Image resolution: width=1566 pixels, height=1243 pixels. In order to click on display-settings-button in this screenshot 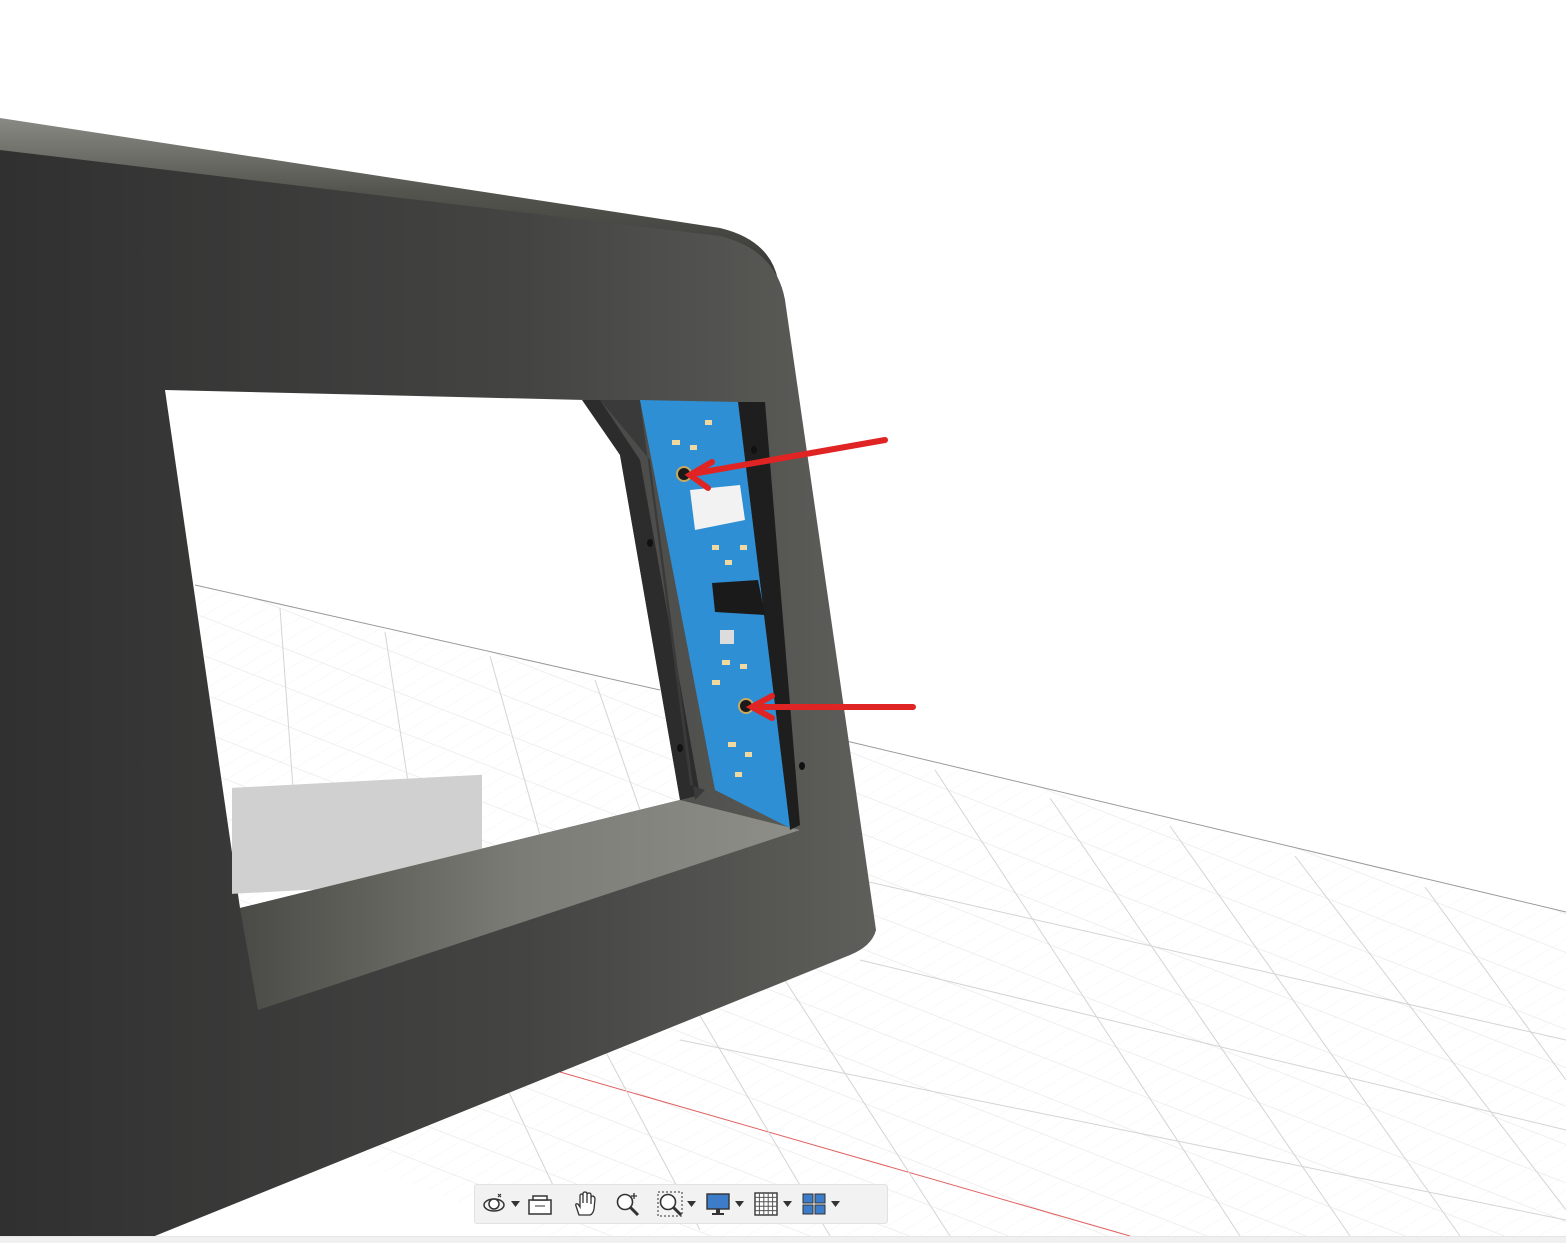, I will do `click(724, 1204)`.